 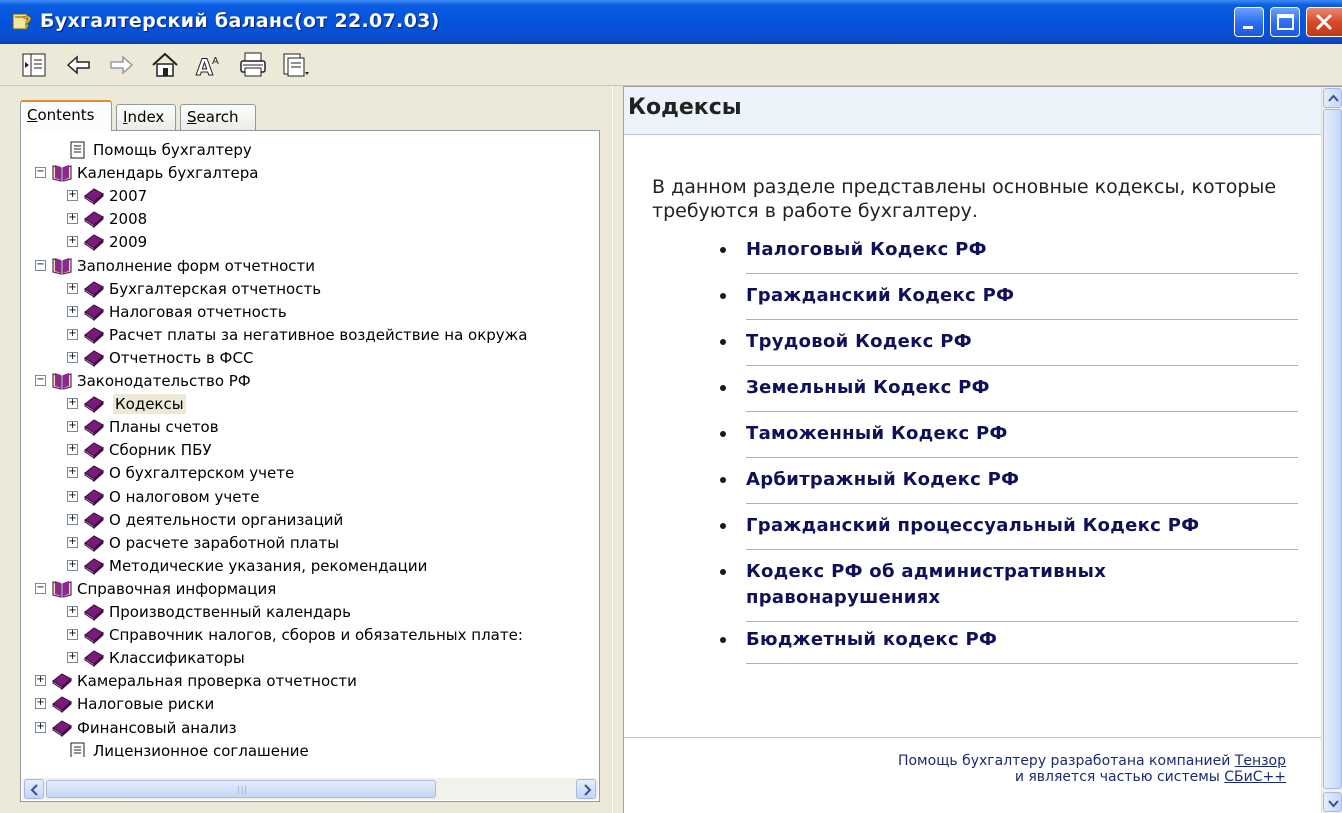 What do you see at coordinates (866, 250) in the screenshot?
I see `codex-link: Налоговый Кодекс РФ` at bounding box center [866, 250].